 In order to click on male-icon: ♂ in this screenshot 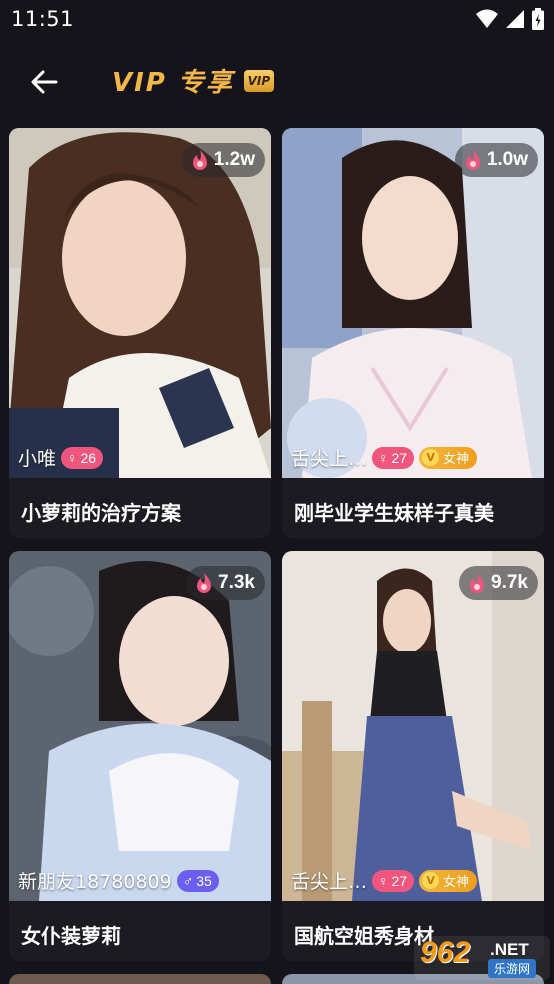, I will do `click(188, 880)`.